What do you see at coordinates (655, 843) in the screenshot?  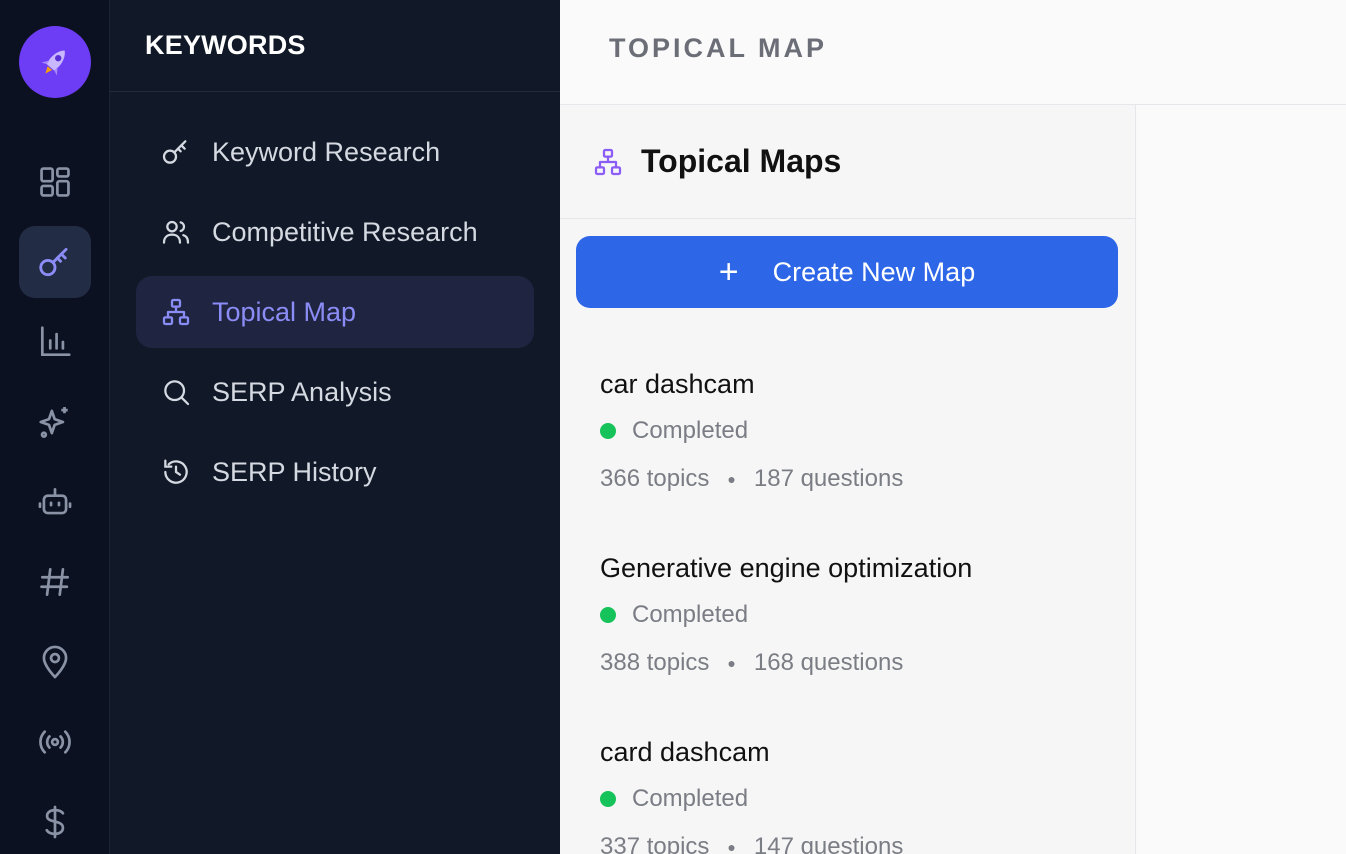 I see `topics-count: 337 topics` at bounding box center [655, 843].